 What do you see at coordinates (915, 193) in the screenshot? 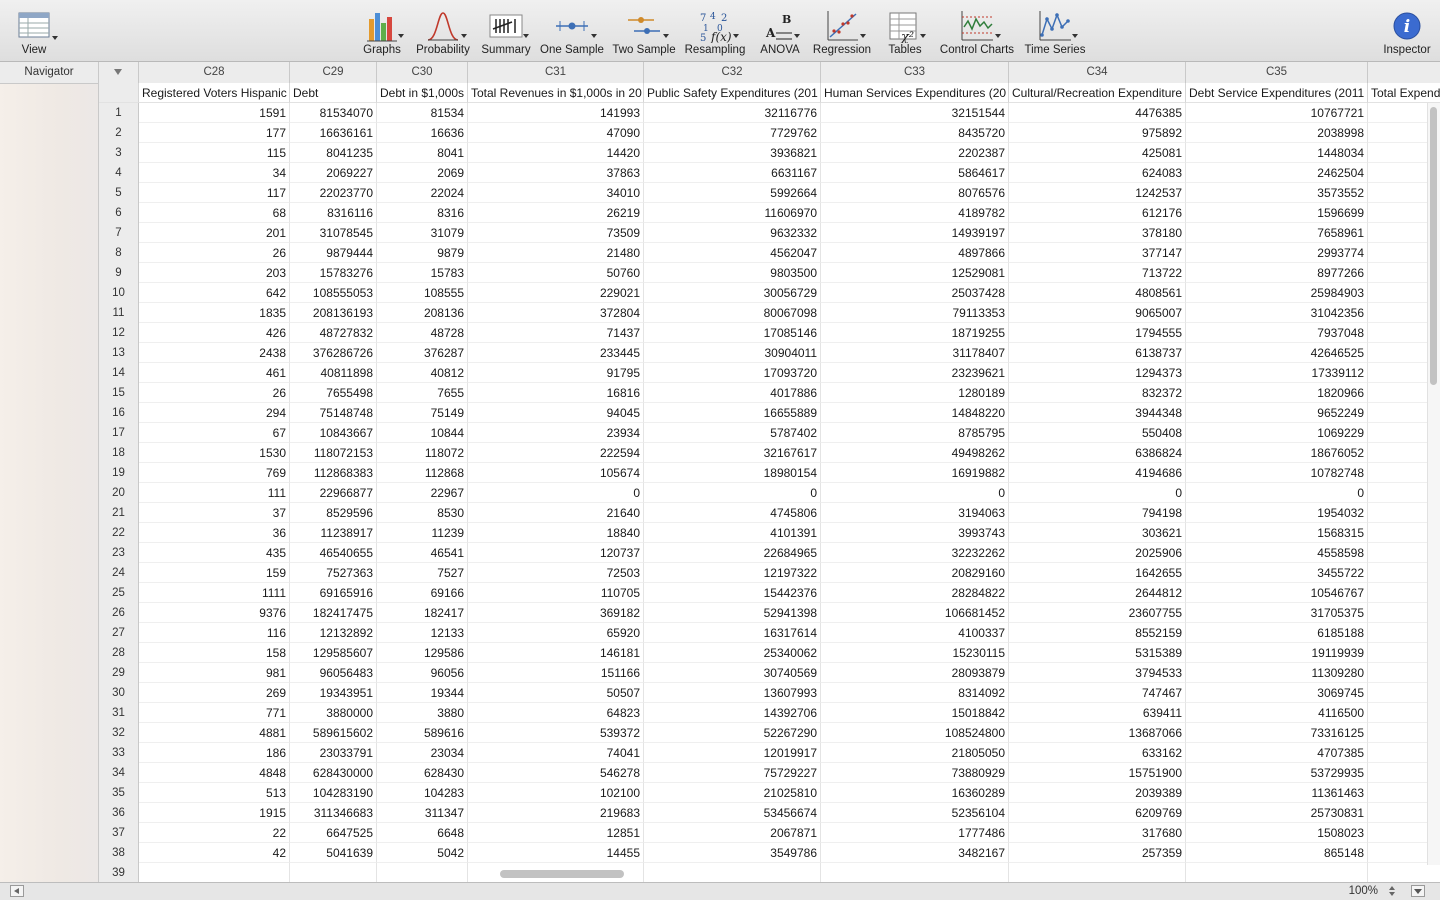
I see `data-cell: 8076576` at bounding box center [915, 193].